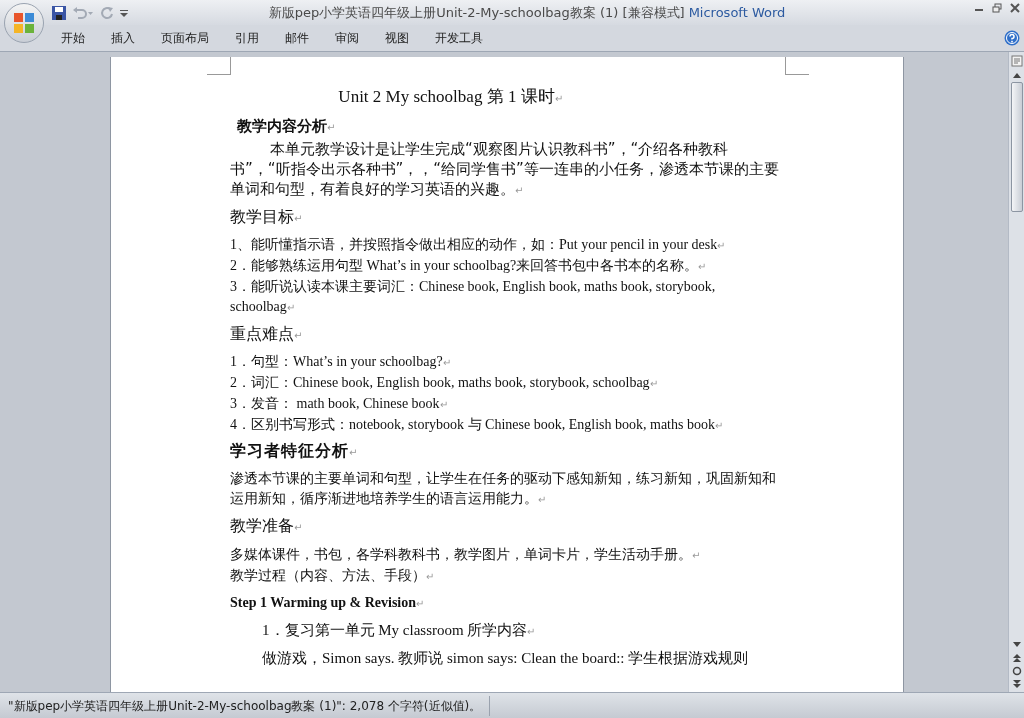 The image size is (1024, 718). Describe the element at coordinates (341, 362) in the screenshot. I see `paragraph-text: 1．句型：What’s in your schoolbag?↵` at that location.